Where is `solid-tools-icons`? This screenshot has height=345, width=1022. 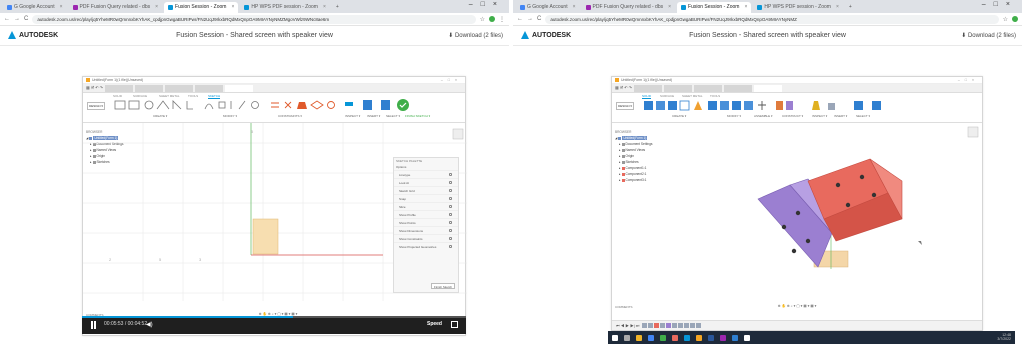 solid-tools-icons is located at coordinates (782, 106).